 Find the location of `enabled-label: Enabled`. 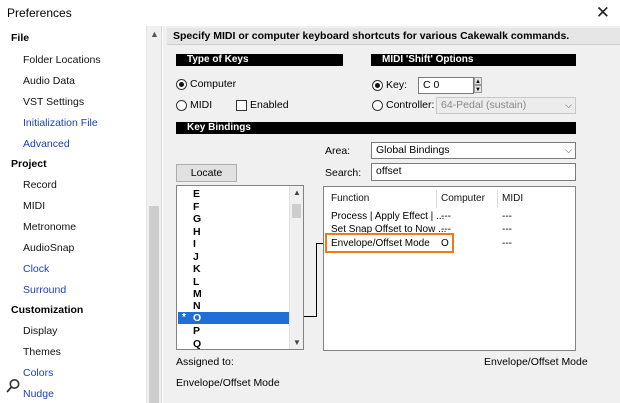

enabled-label: Enabled is located at coordinates (269, 105).